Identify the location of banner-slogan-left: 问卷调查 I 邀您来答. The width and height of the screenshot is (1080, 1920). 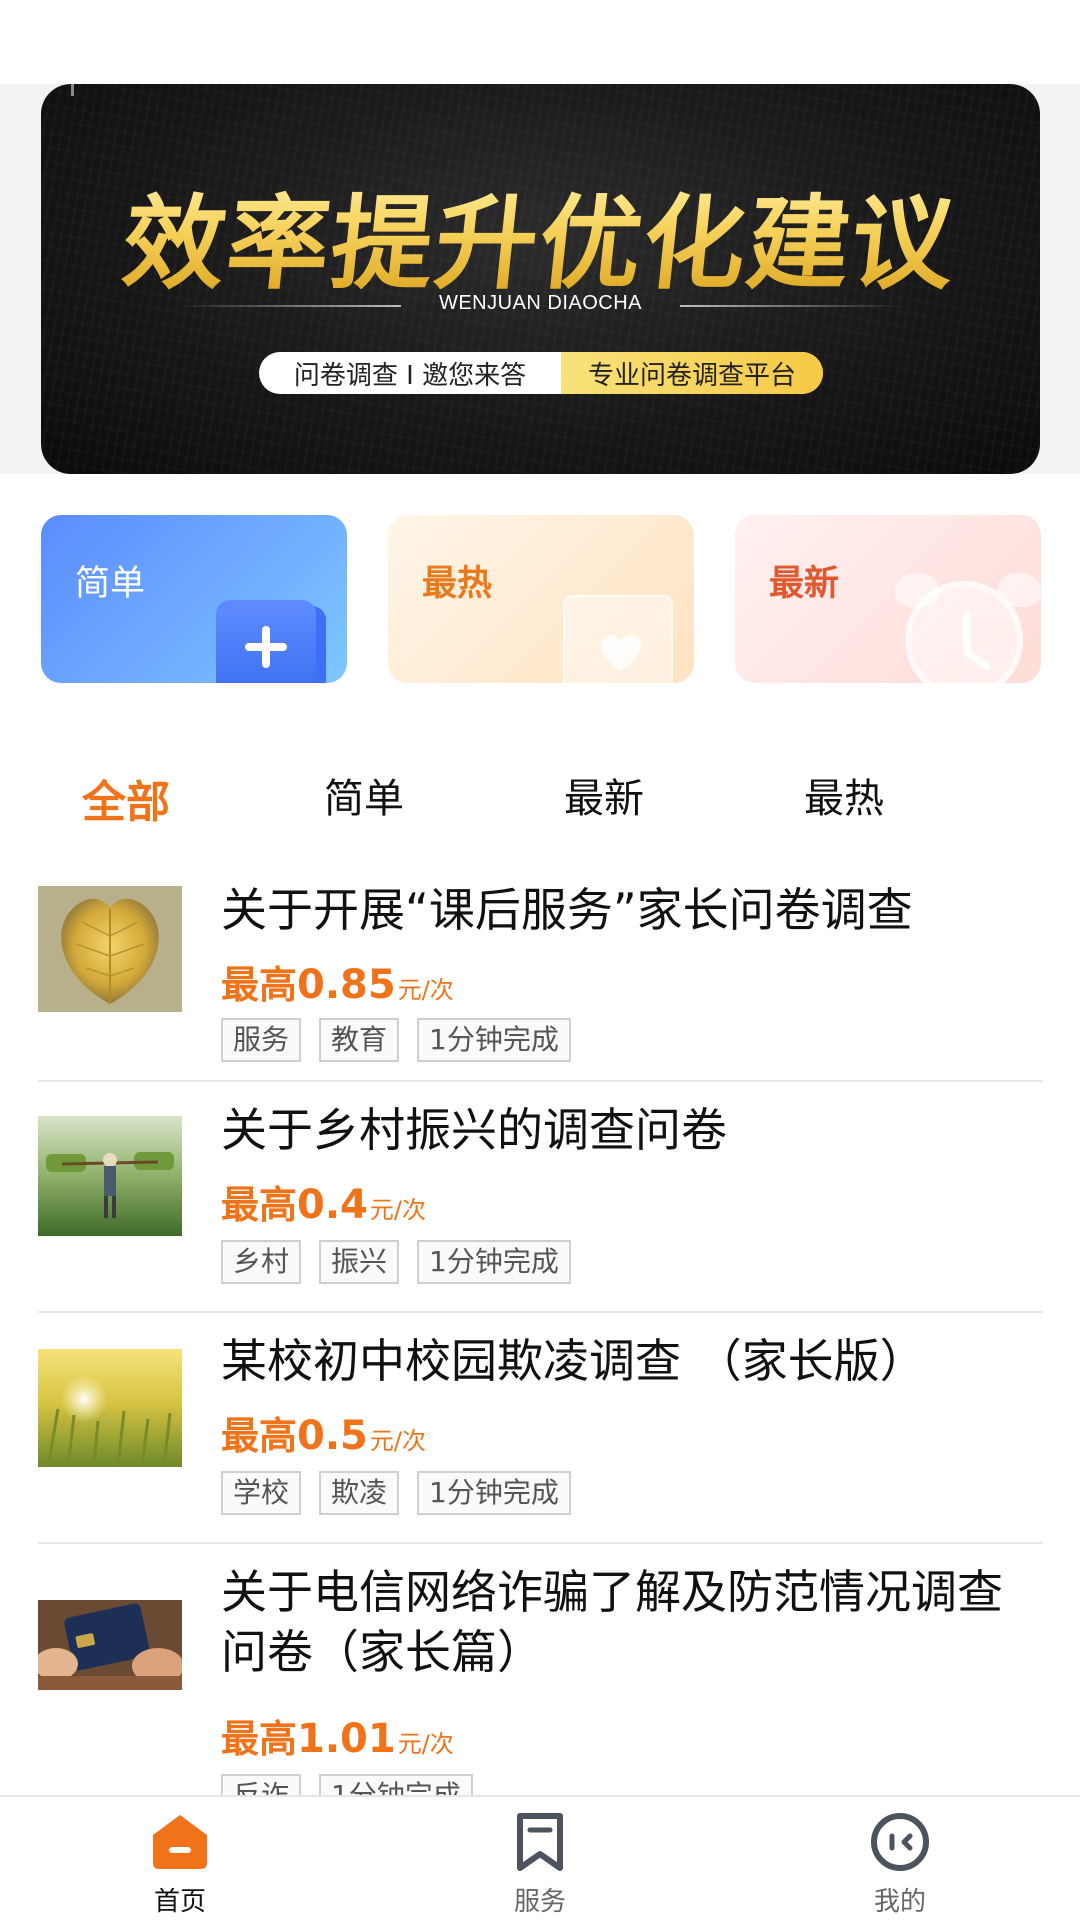
(410, 375).